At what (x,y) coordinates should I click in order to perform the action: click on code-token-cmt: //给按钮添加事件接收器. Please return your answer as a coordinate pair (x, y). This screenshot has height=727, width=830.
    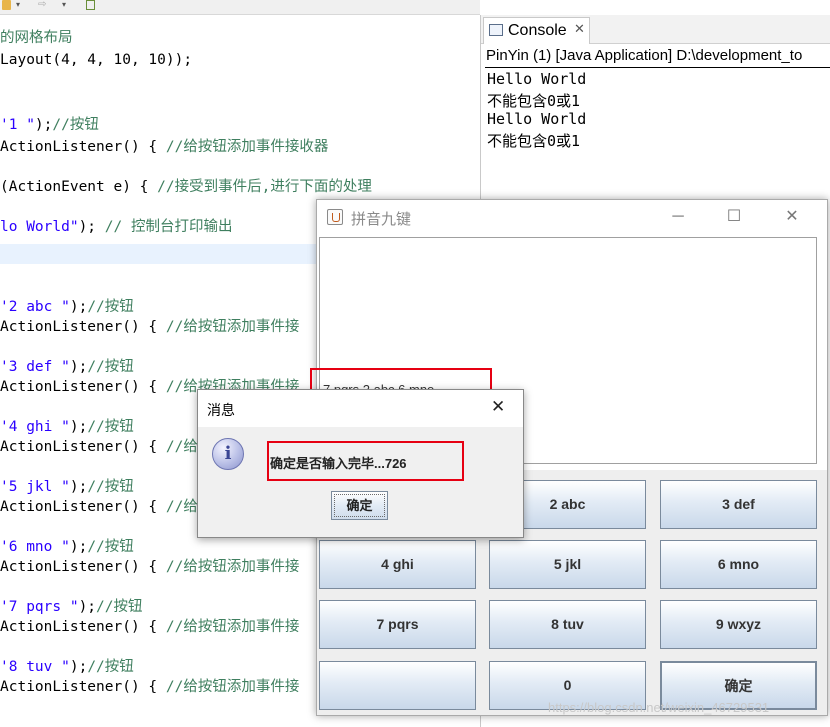
    Looking at the image, I should click on (247, 147).